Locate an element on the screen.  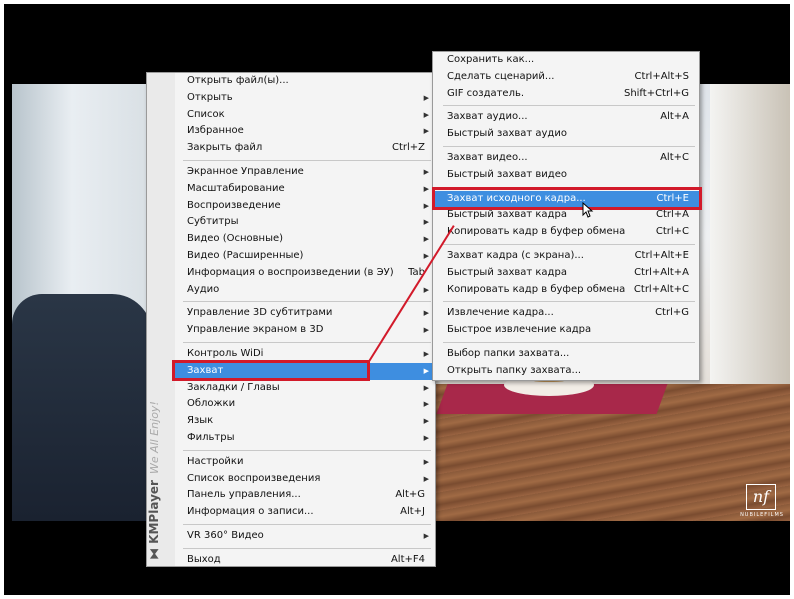
menu-item: Информация о воспроизведении (в ЭУ) Tab is located at coordinates (305, 273).